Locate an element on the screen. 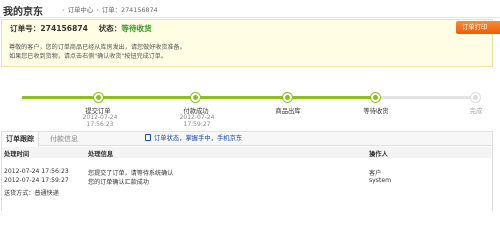  tracking-table-header: 处理时间 处理信息 操作人 is located at coordinates (247, 152).